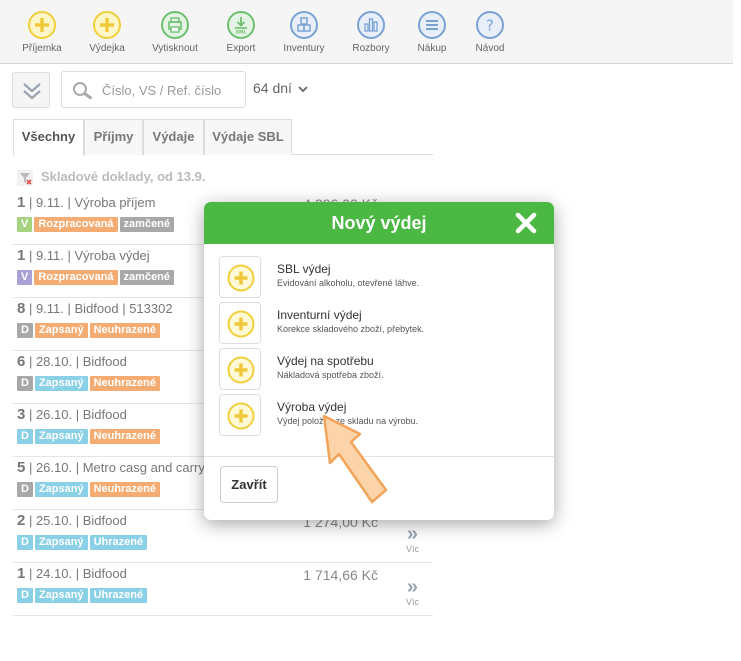 Image resolution: width=741 pixels, height=661 pixels. I want to click on option-title: Inventurní výdej, so click(319, 315).